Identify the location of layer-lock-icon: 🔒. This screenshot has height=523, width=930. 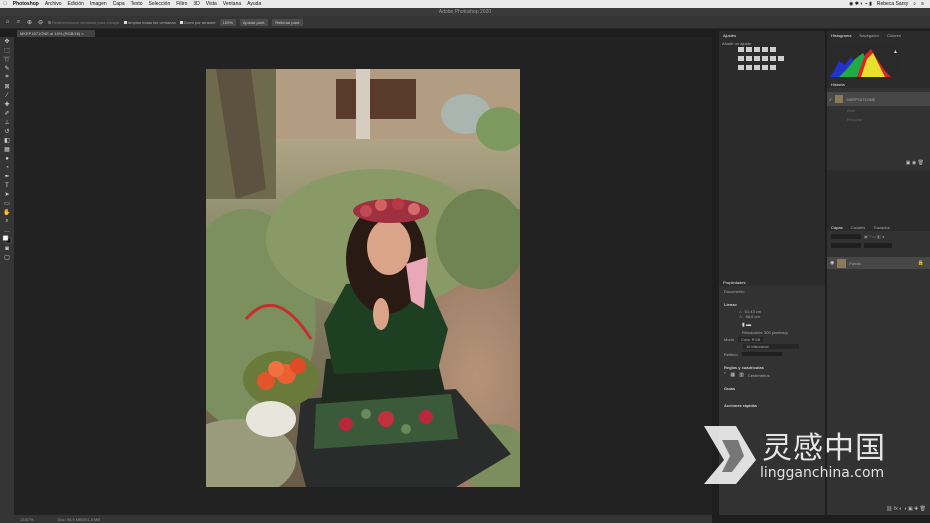
(921, 263).